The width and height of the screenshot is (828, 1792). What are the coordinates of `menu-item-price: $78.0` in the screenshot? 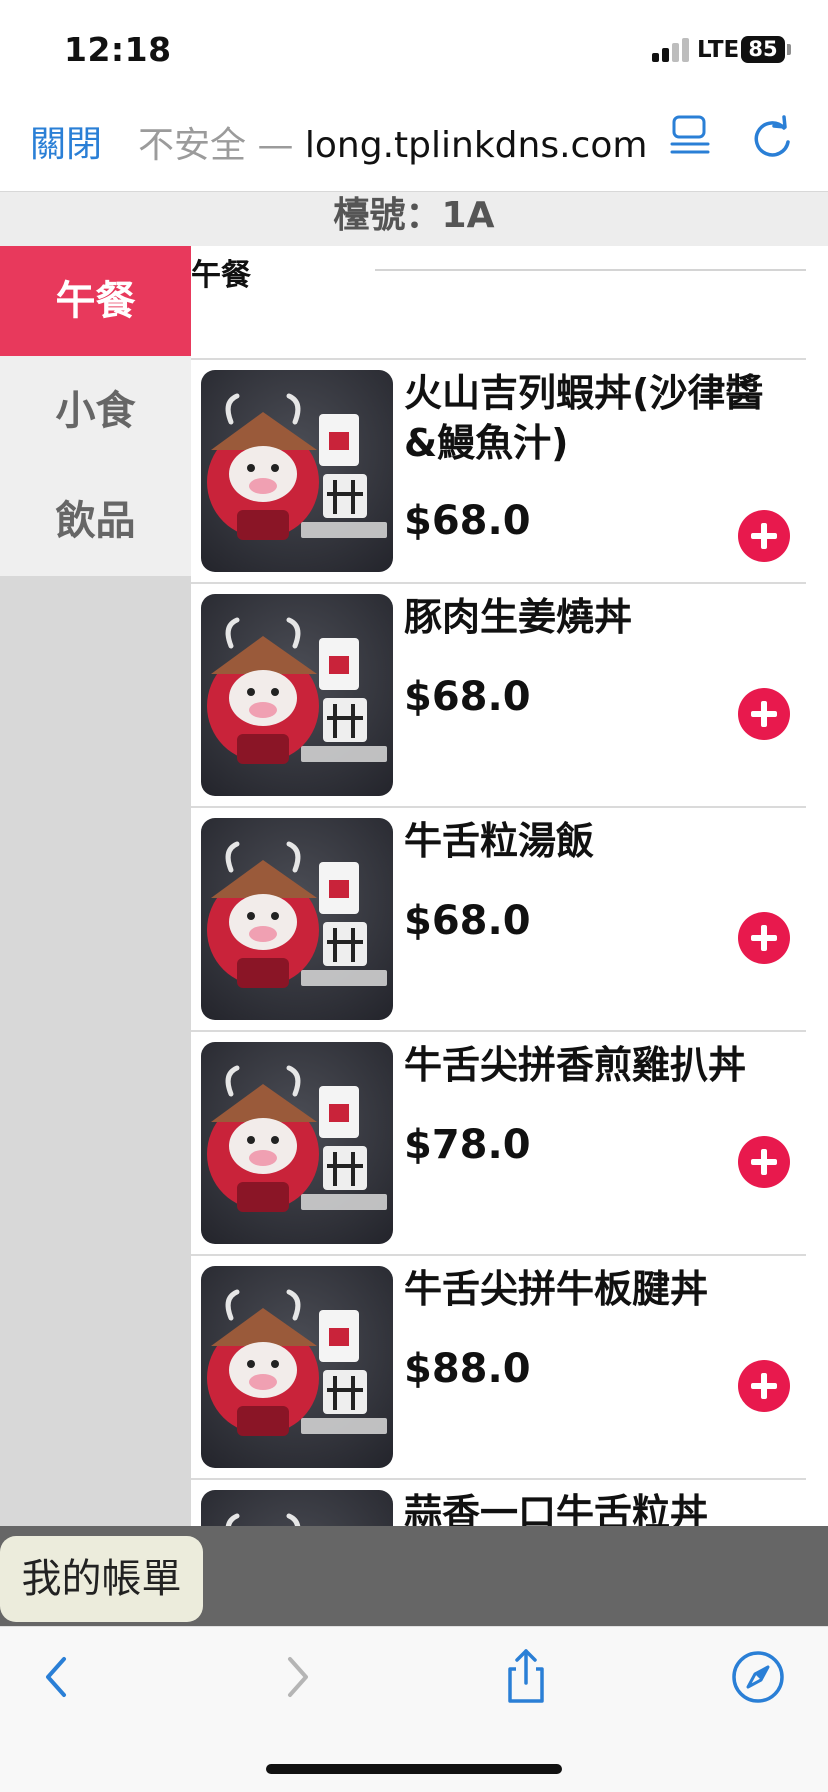 It's located at (467, 1145).